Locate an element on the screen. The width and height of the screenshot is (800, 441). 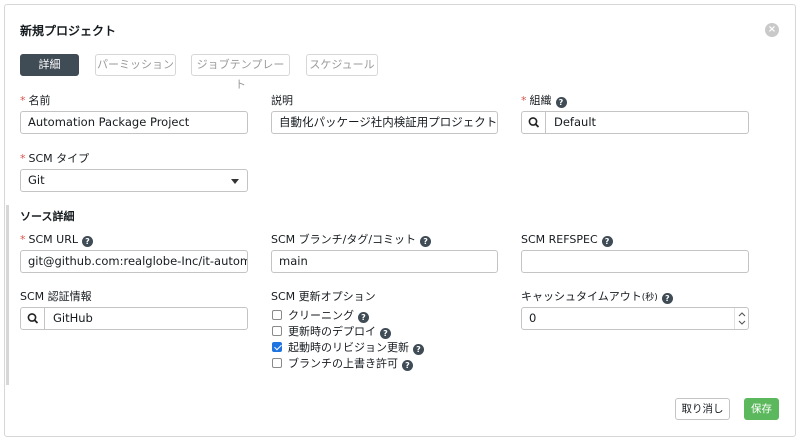
clean-label: クリーニング is located at coordinates (321, 315).